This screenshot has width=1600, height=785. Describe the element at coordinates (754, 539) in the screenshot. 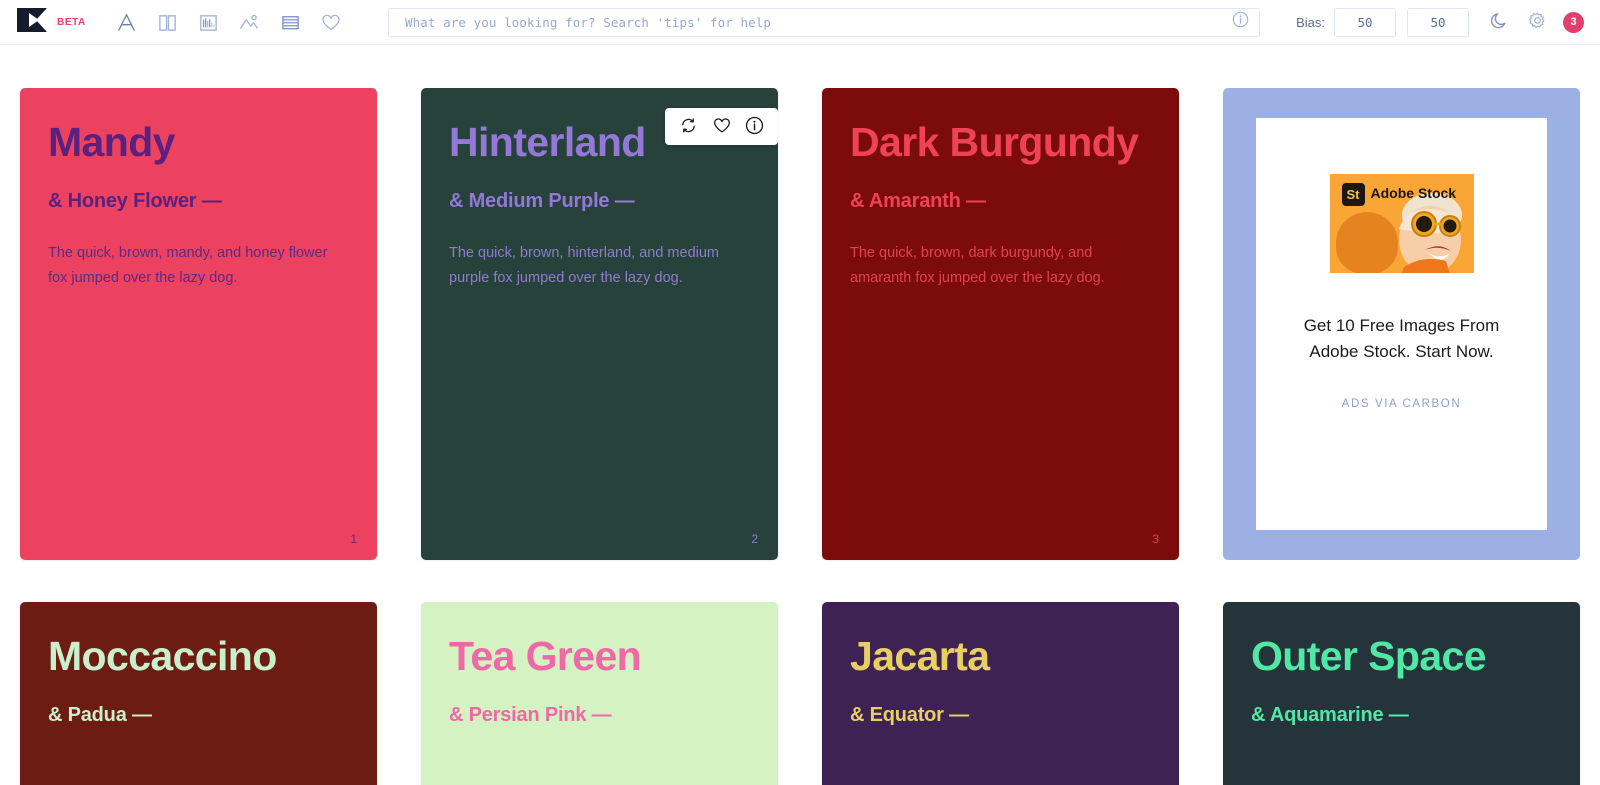

I see `card-number: 2` at that location.